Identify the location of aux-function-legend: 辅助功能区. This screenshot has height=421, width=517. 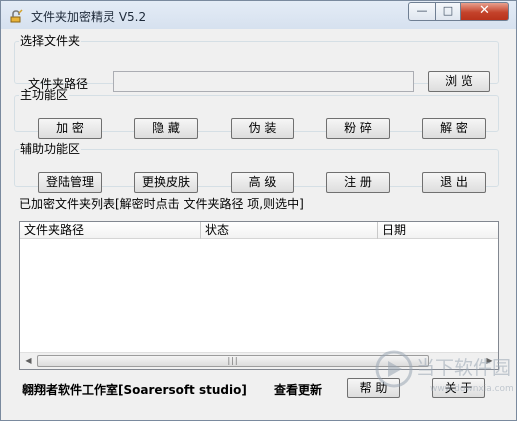
(50, 149).